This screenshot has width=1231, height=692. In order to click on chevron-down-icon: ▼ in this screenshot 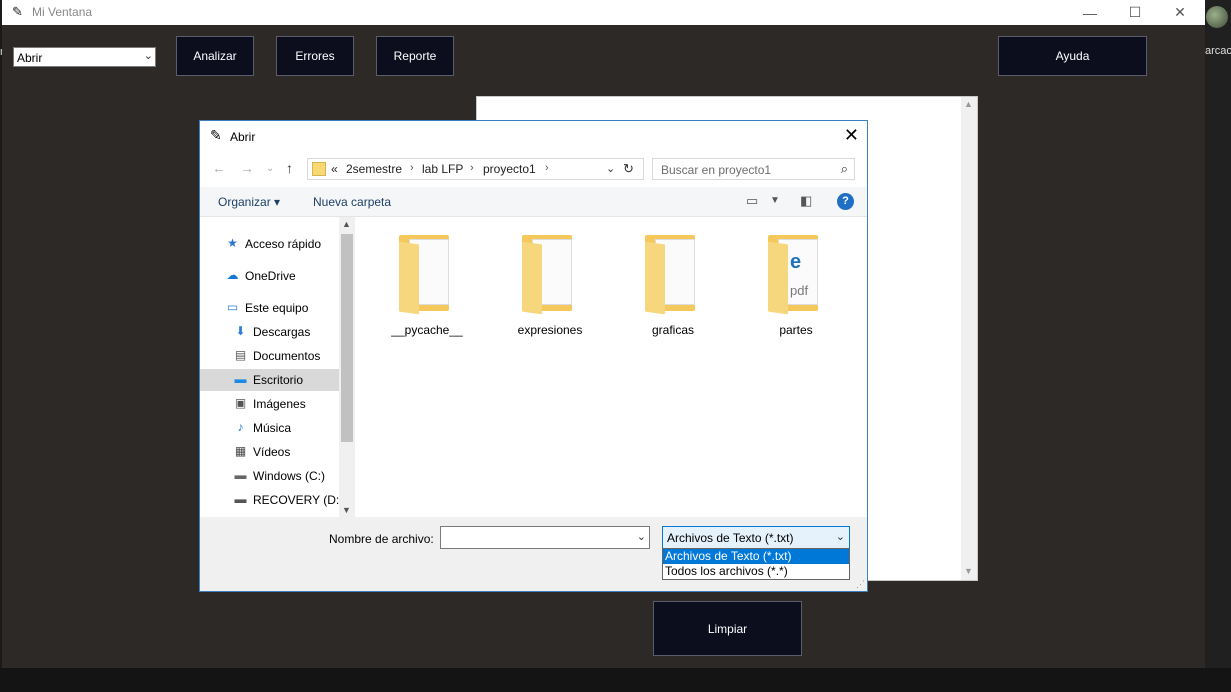, I will do `click(775, 200)`.